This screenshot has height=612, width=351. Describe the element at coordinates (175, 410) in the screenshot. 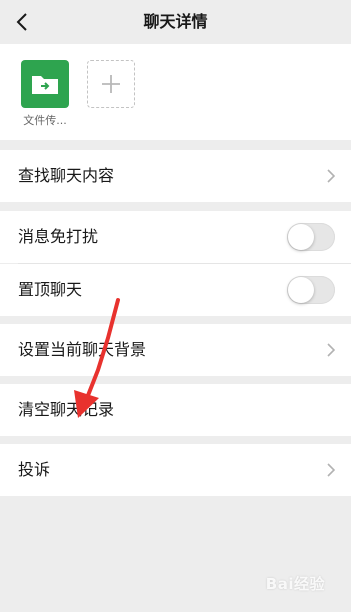

I see `clear-history-cell: 清空聊天记录` at that location.